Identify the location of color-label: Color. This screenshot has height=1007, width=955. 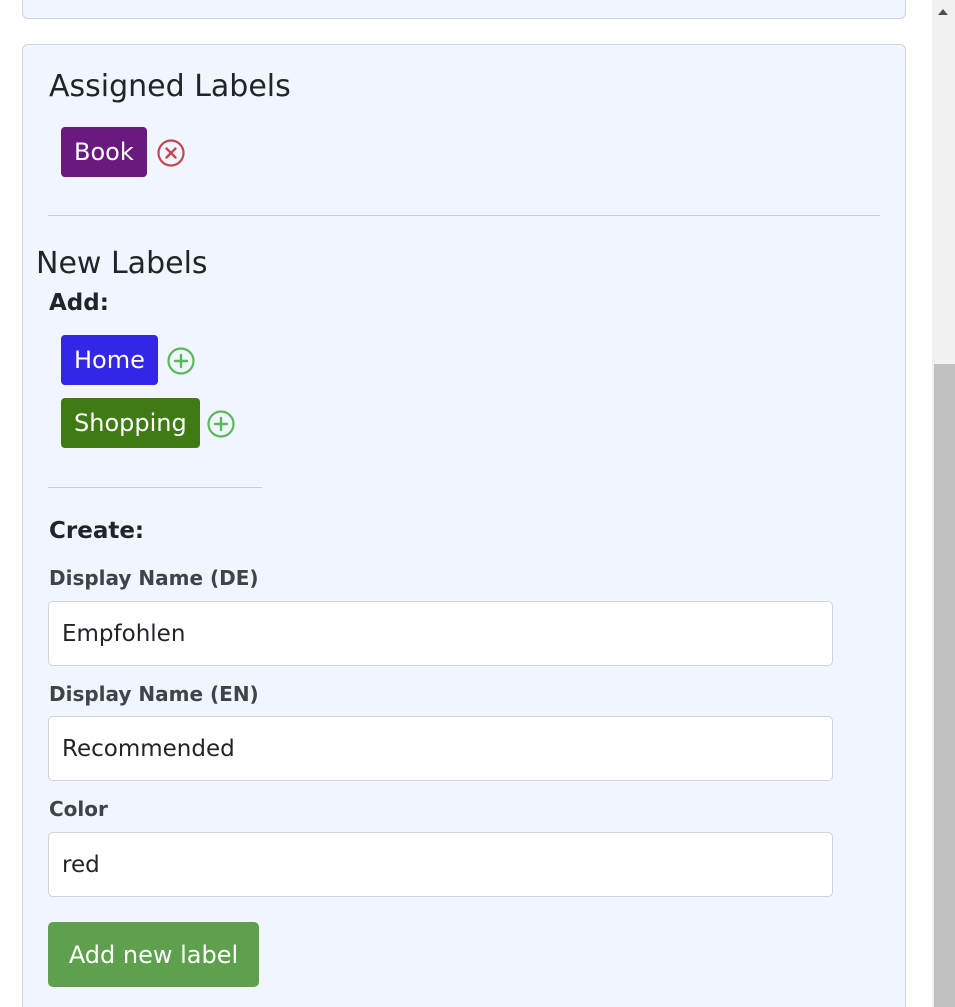
(78, 809).